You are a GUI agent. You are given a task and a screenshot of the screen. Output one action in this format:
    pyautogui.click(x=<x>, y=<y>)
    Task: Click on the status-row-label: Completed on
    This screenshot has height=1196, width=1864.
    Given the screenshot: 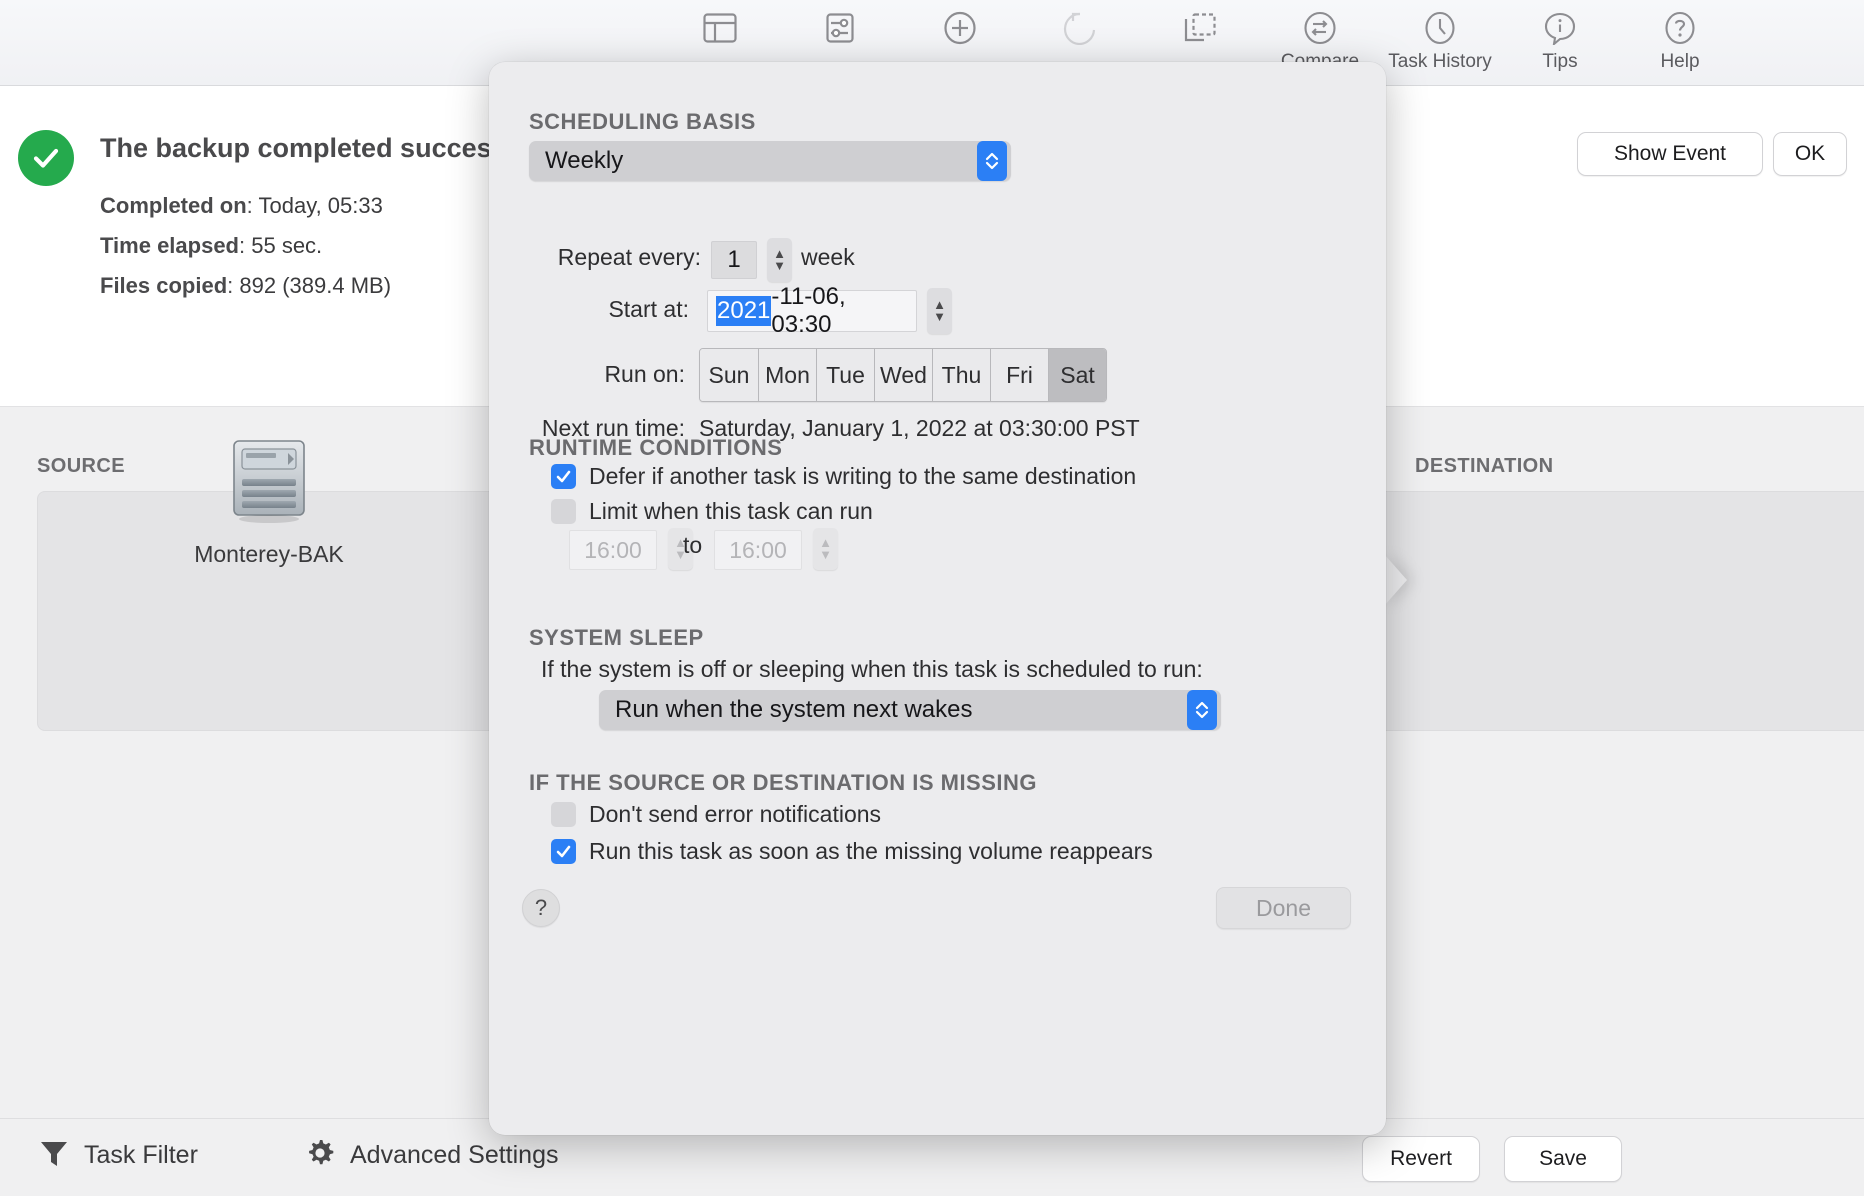 What is the action you would take?
    pyautogui.click(x=173, y=205)
    